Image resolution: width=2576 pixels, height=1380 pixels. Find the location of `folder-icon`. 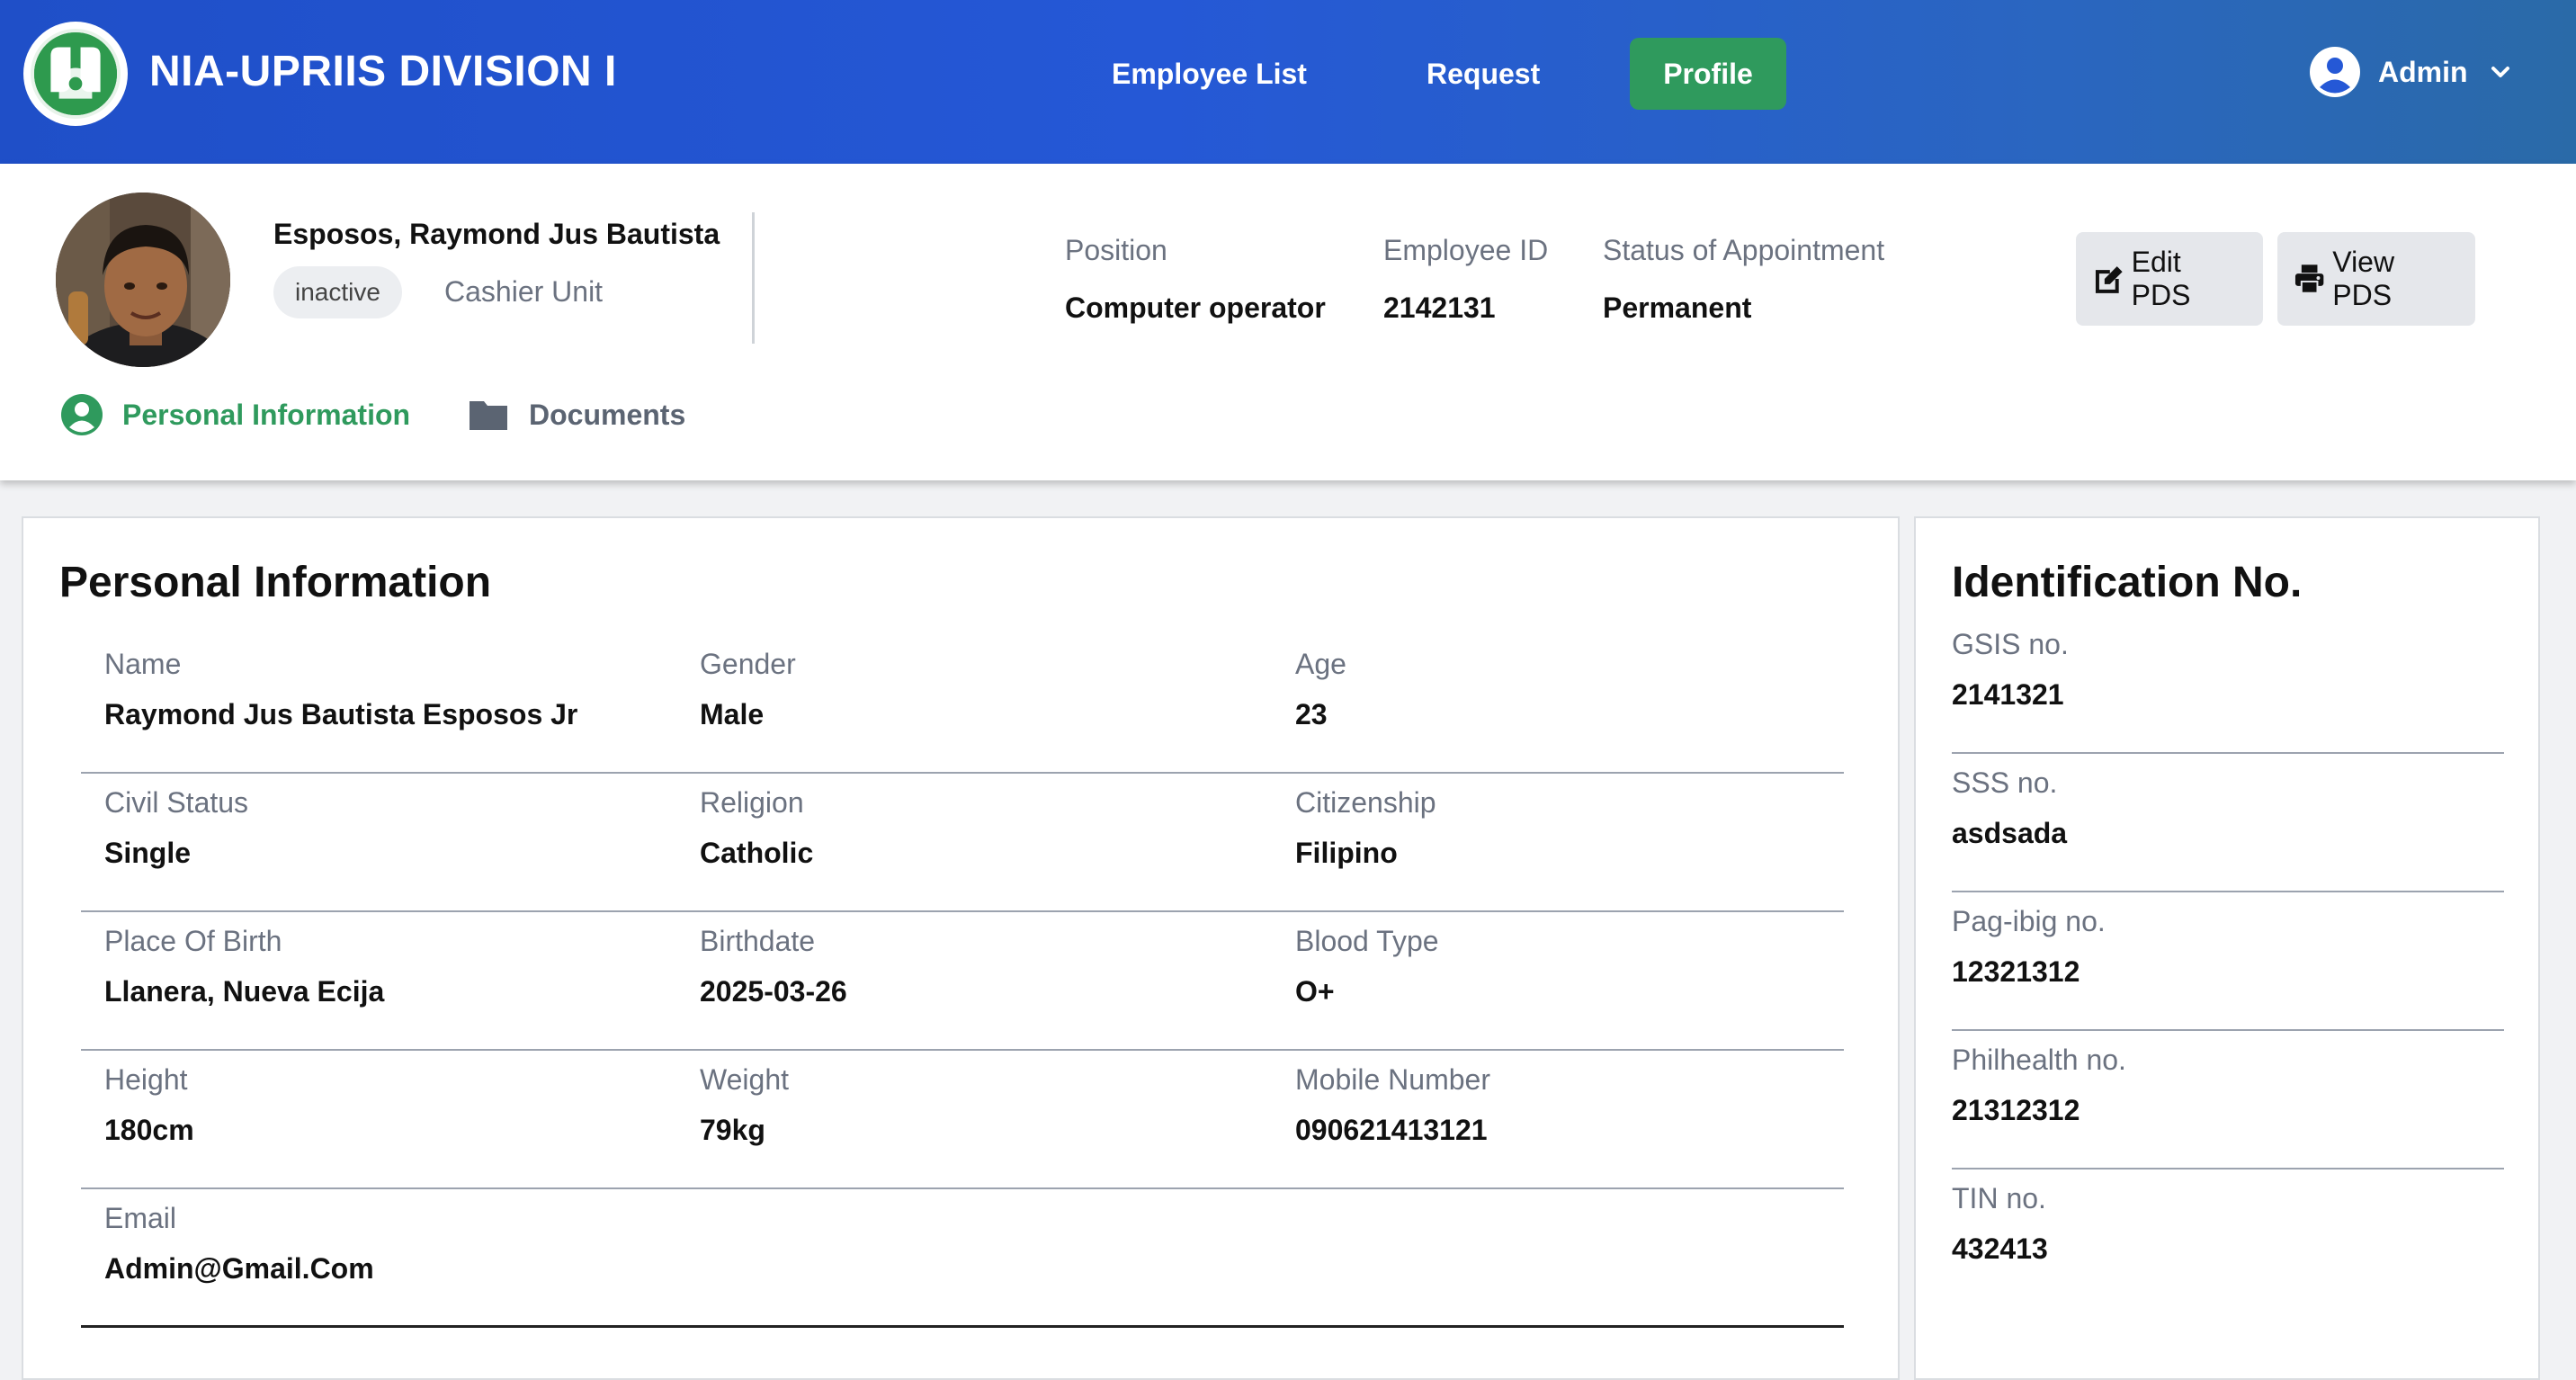

folder-icon is located at coordinates (489, 416).